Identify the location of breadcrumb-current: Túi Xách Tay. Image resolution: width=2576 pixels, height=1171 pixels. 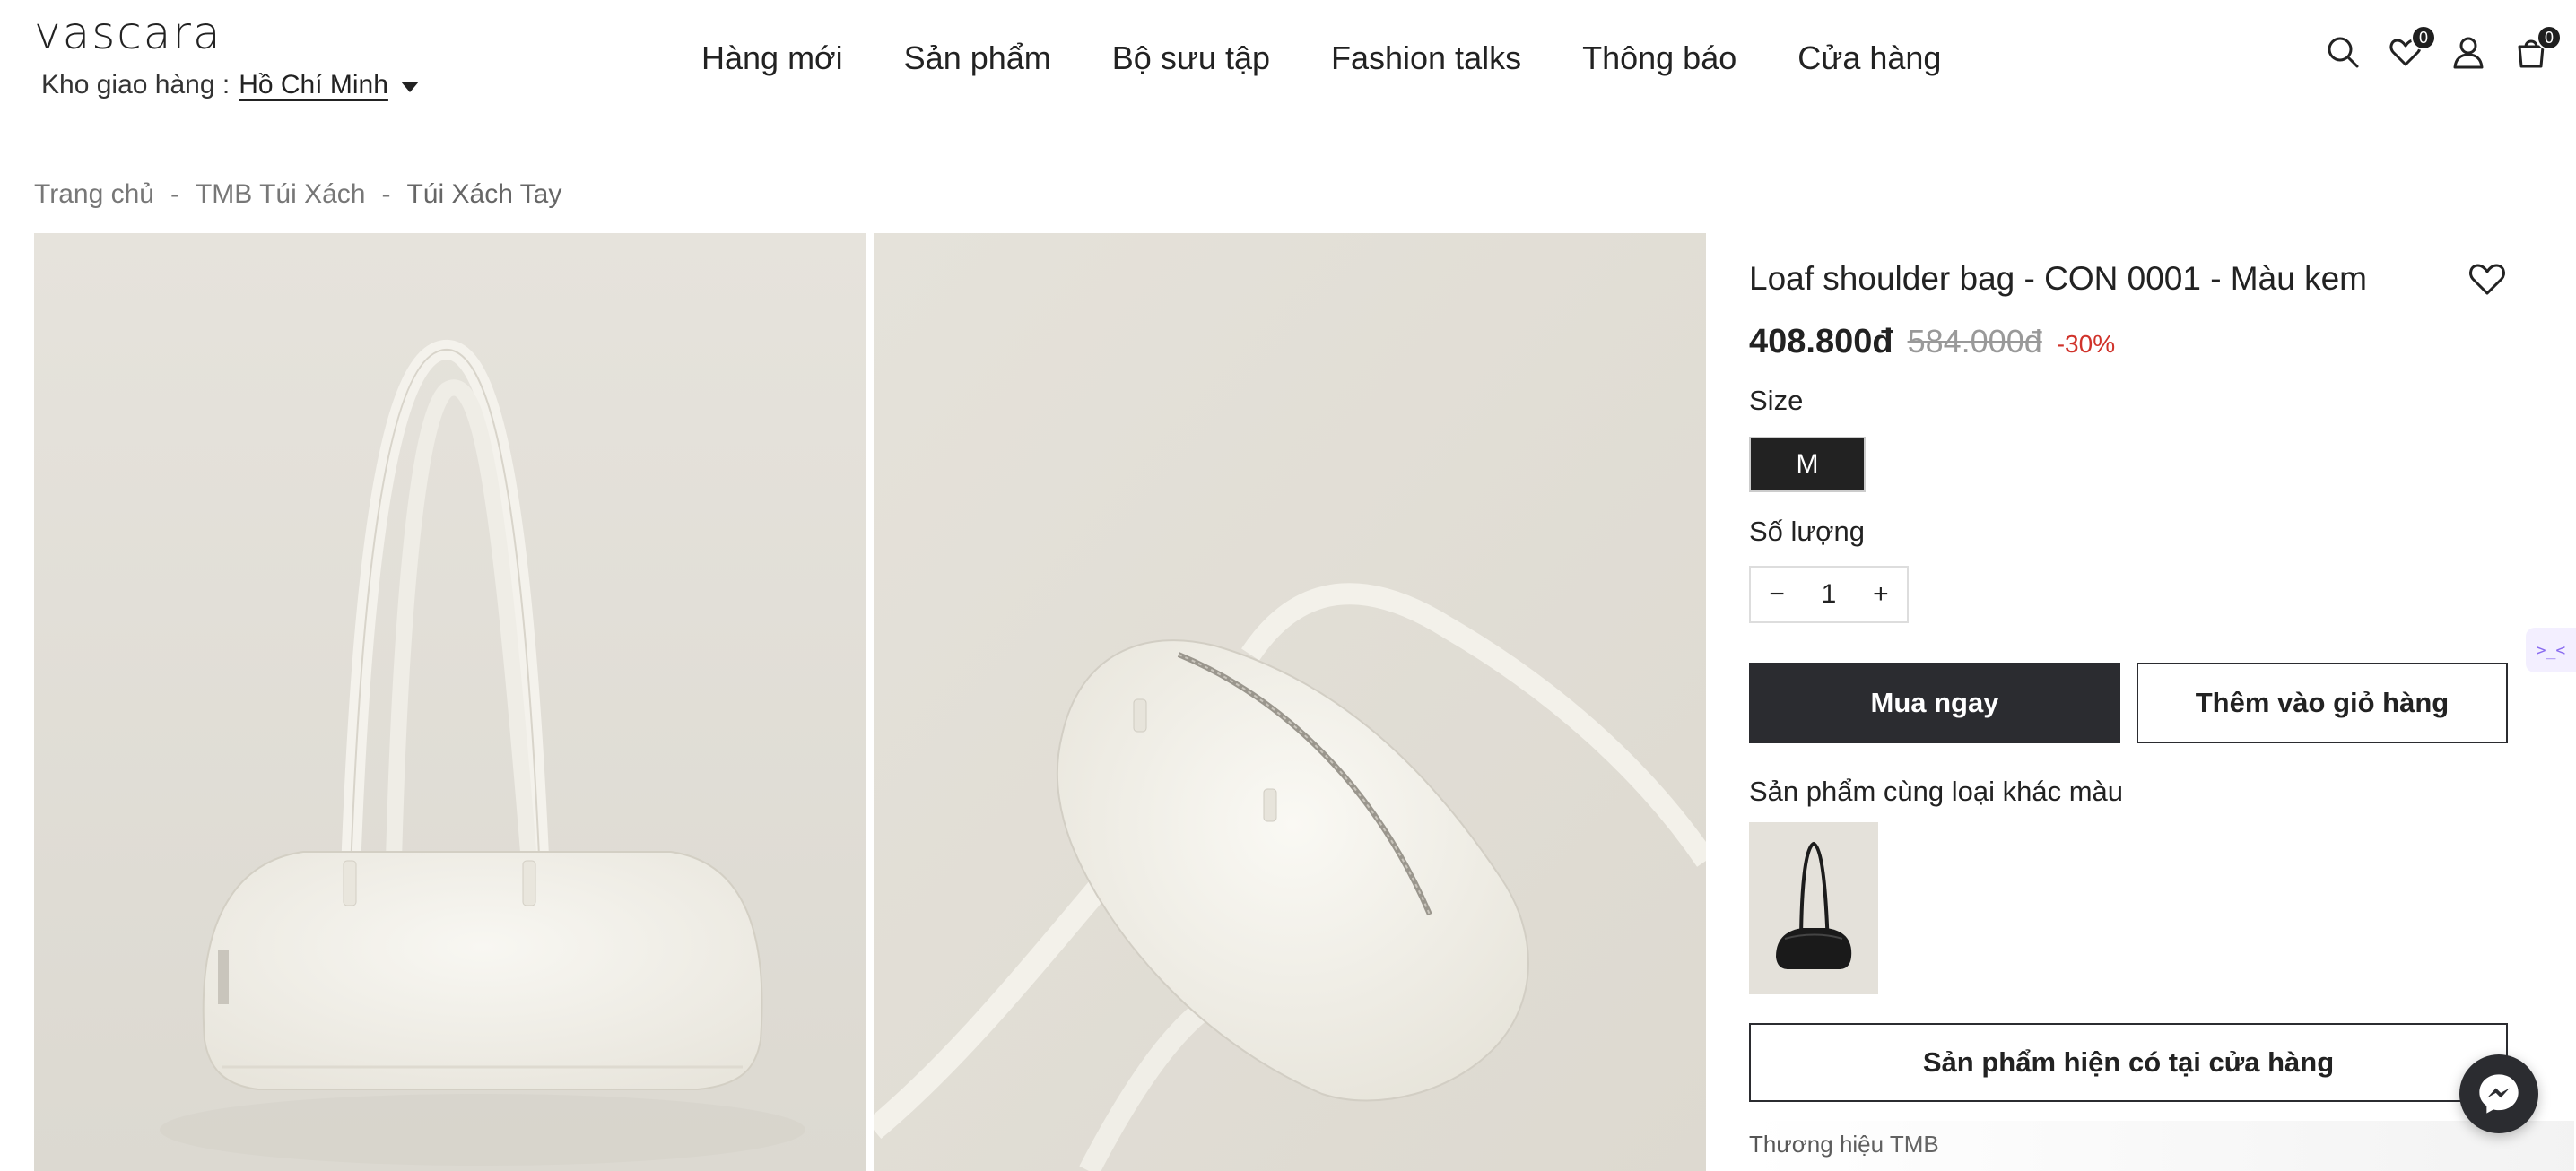
(483, 194).